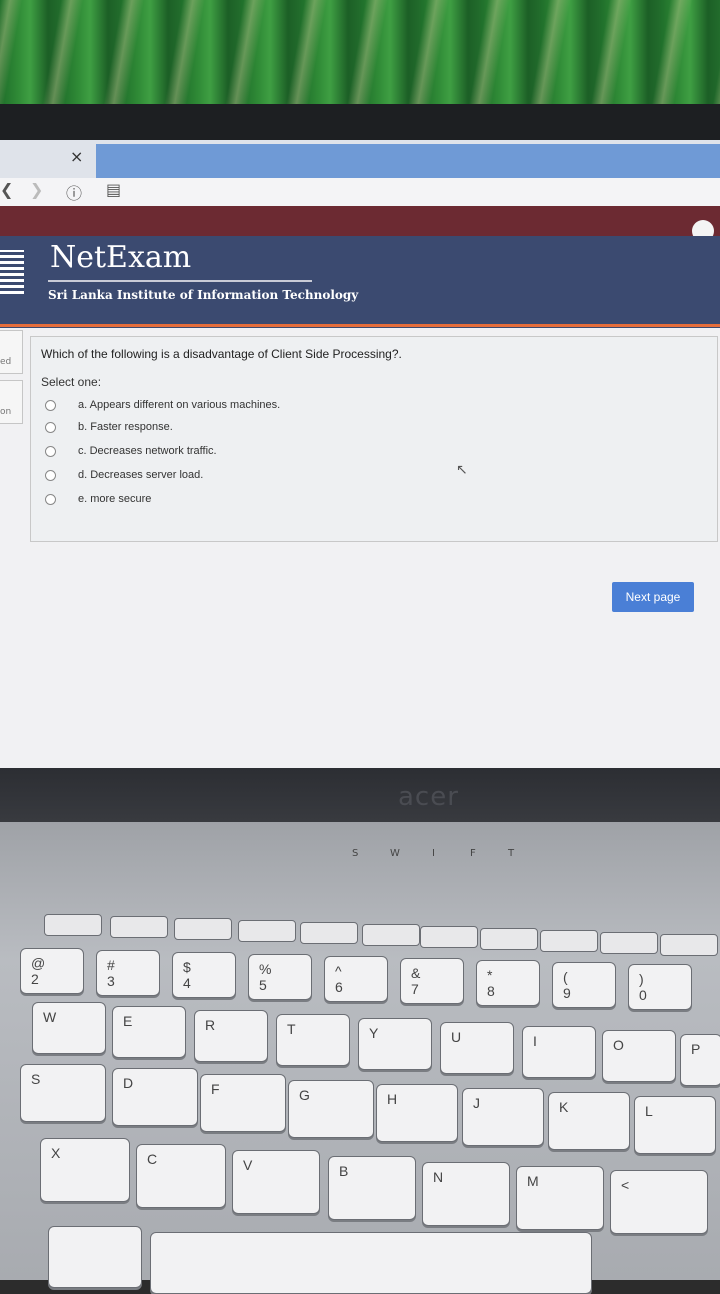 Image resolution: width=720 pixels, height=1294 pixels. Describe the element at coordinates (503, 1117) in the screenshot. I see `key-j: J` at that location.